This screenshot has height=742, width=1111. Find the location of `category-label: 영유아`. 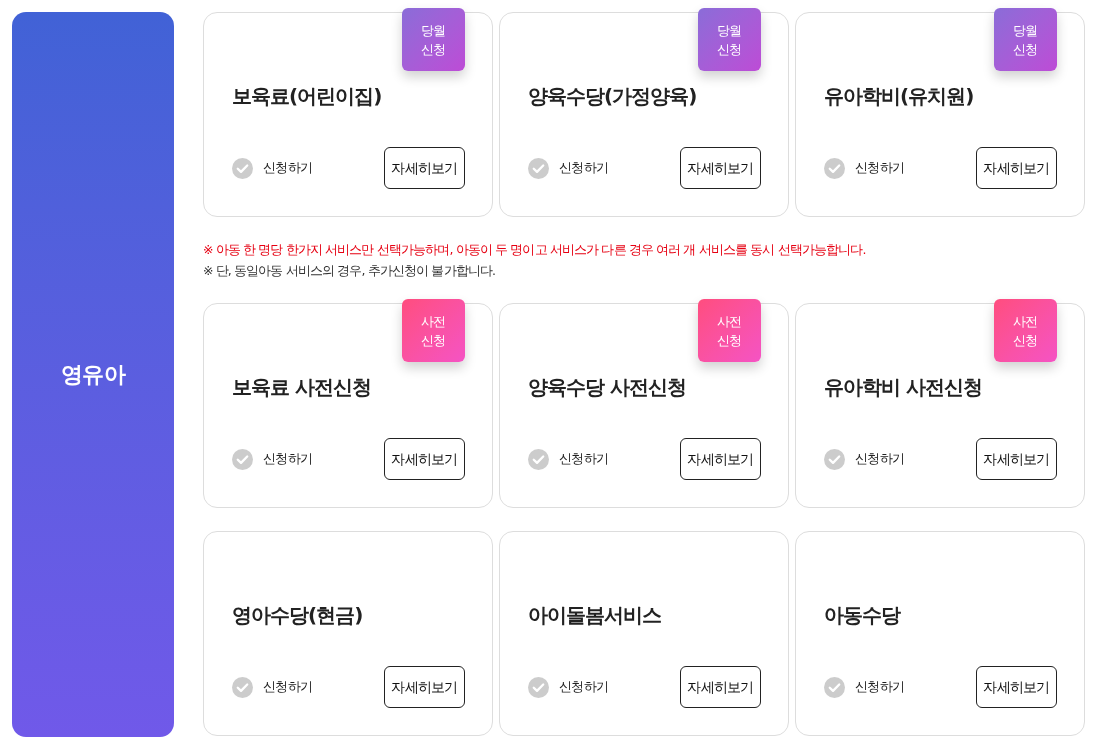

category-label: 영유아 is located at coordinates (93, 375).